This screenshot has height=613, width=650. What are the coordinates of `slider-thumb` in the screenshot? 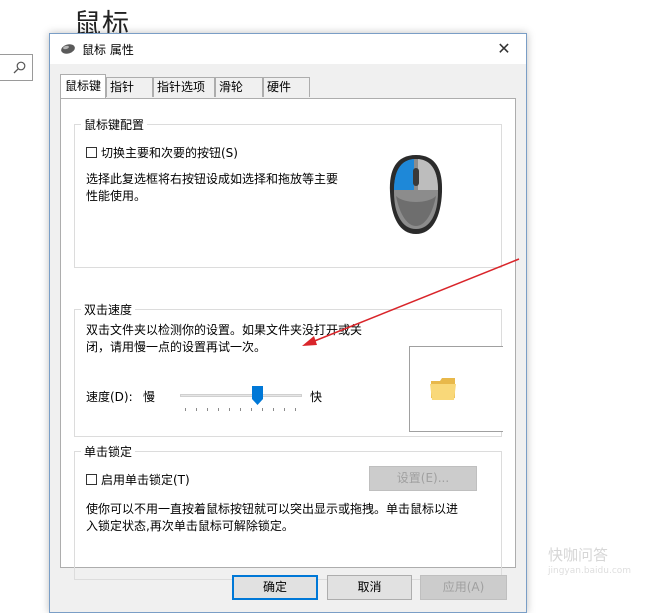 It's located at (257, 395).